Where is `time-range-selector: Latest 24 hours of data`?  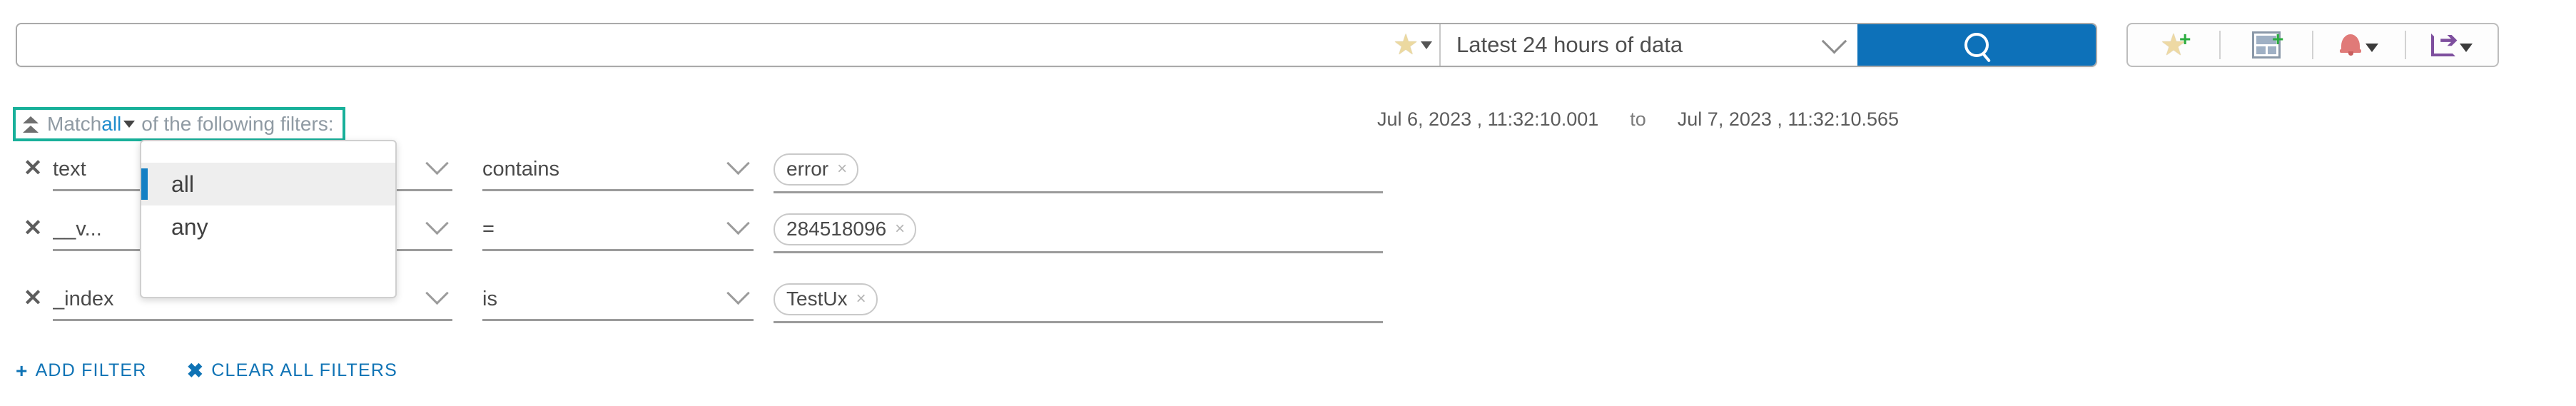
time-range-selector: Latest 24 hours of data is located at coordinates (1648, 45).